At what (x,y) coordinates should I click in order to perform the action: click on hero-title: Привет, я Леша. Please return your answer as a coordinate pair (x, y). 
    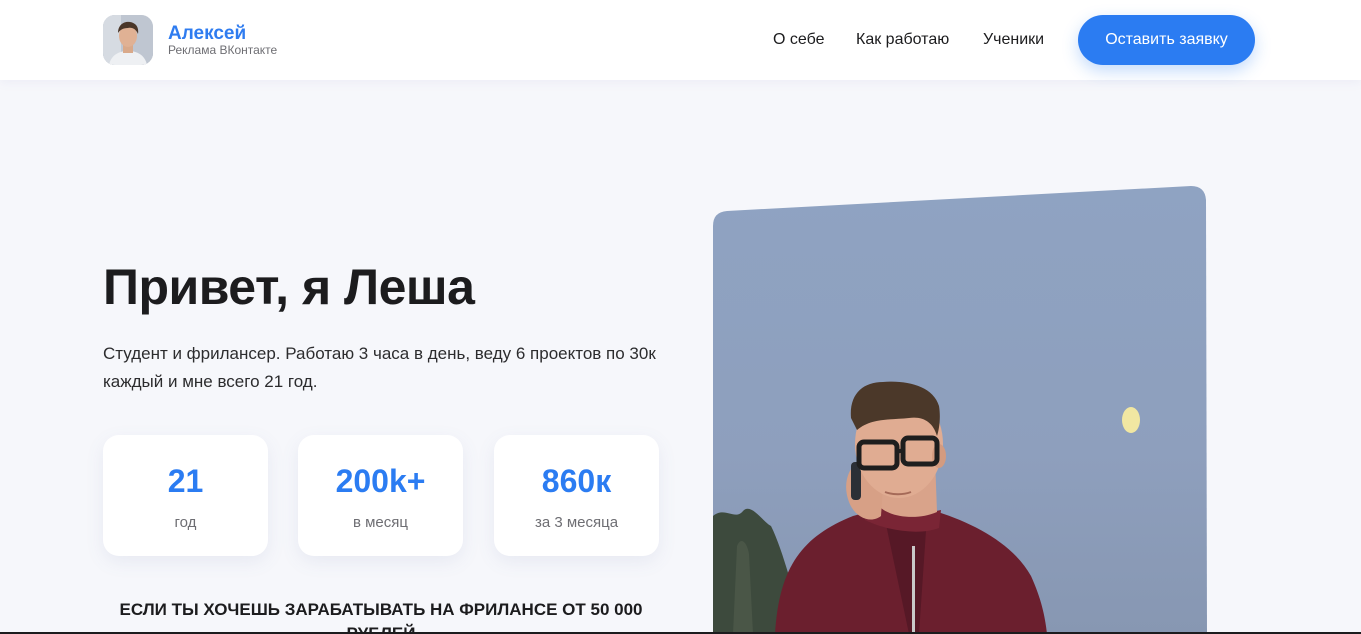
    Looking at the image, I should click on (289, 287).